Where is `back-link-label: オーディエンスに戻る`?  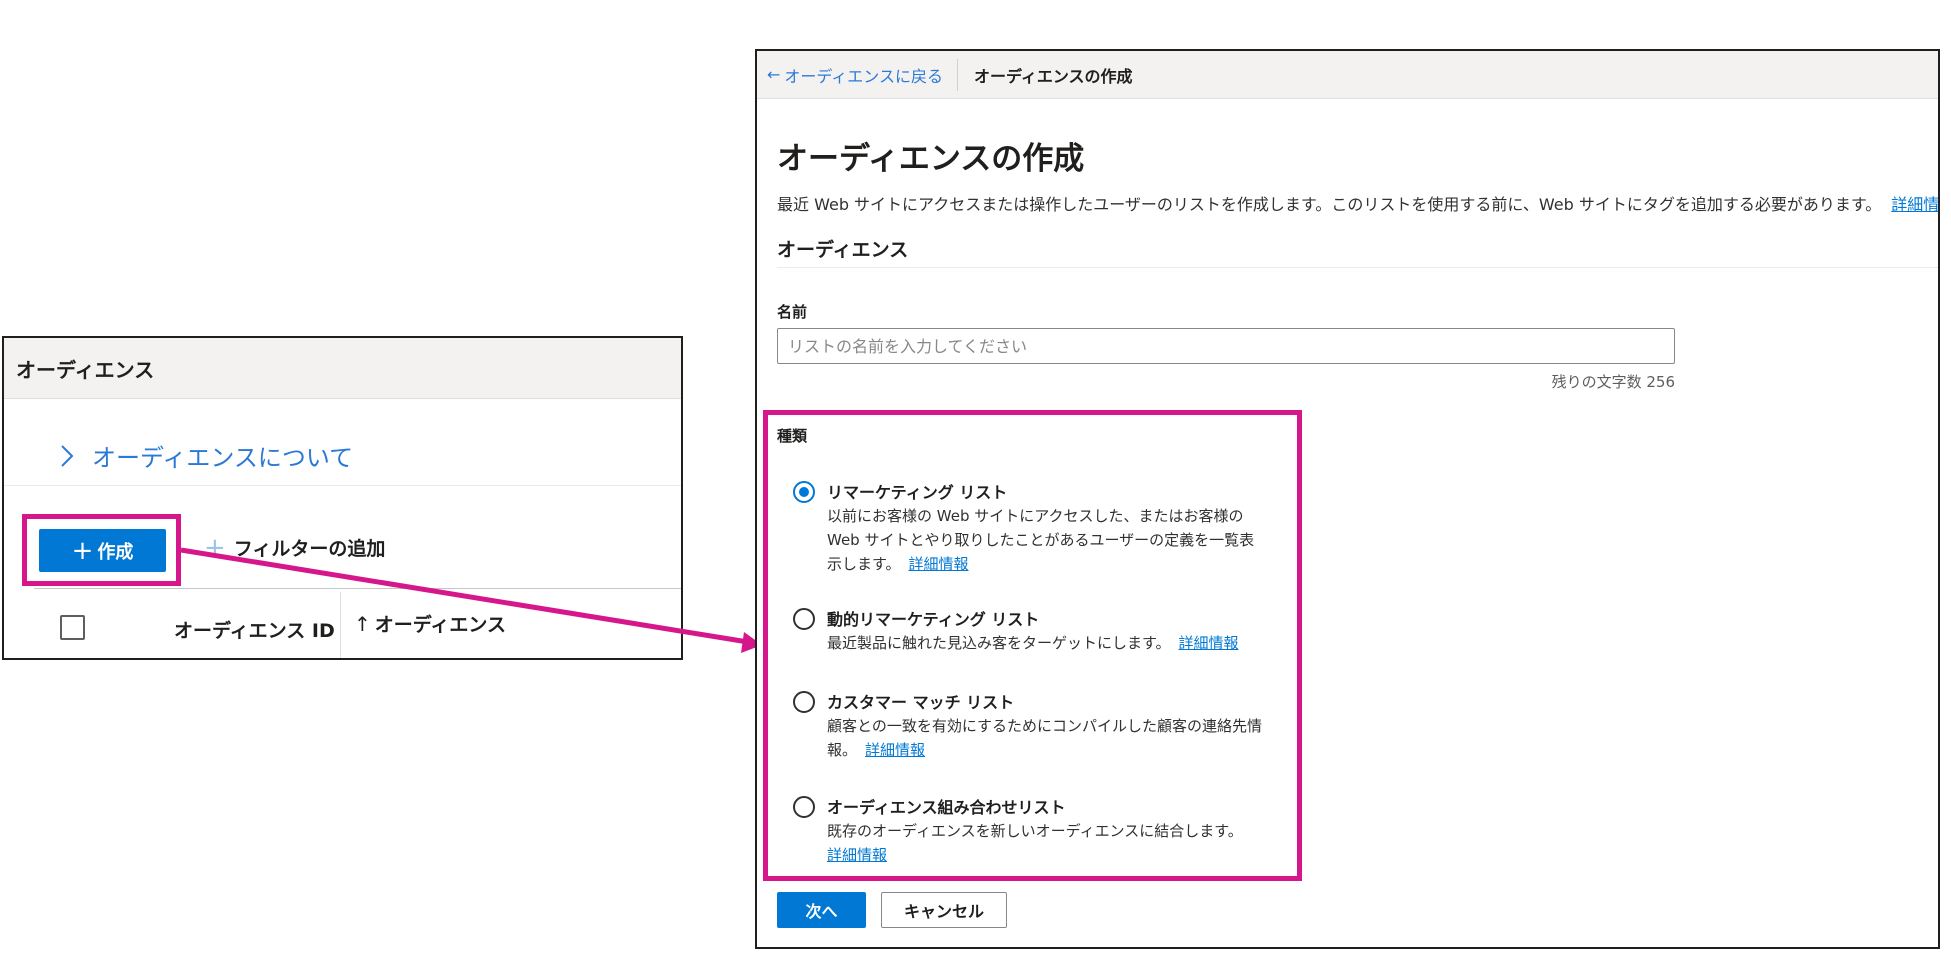 back-link-label: オーディエンスに戻る is located at coordinates (863, 76).